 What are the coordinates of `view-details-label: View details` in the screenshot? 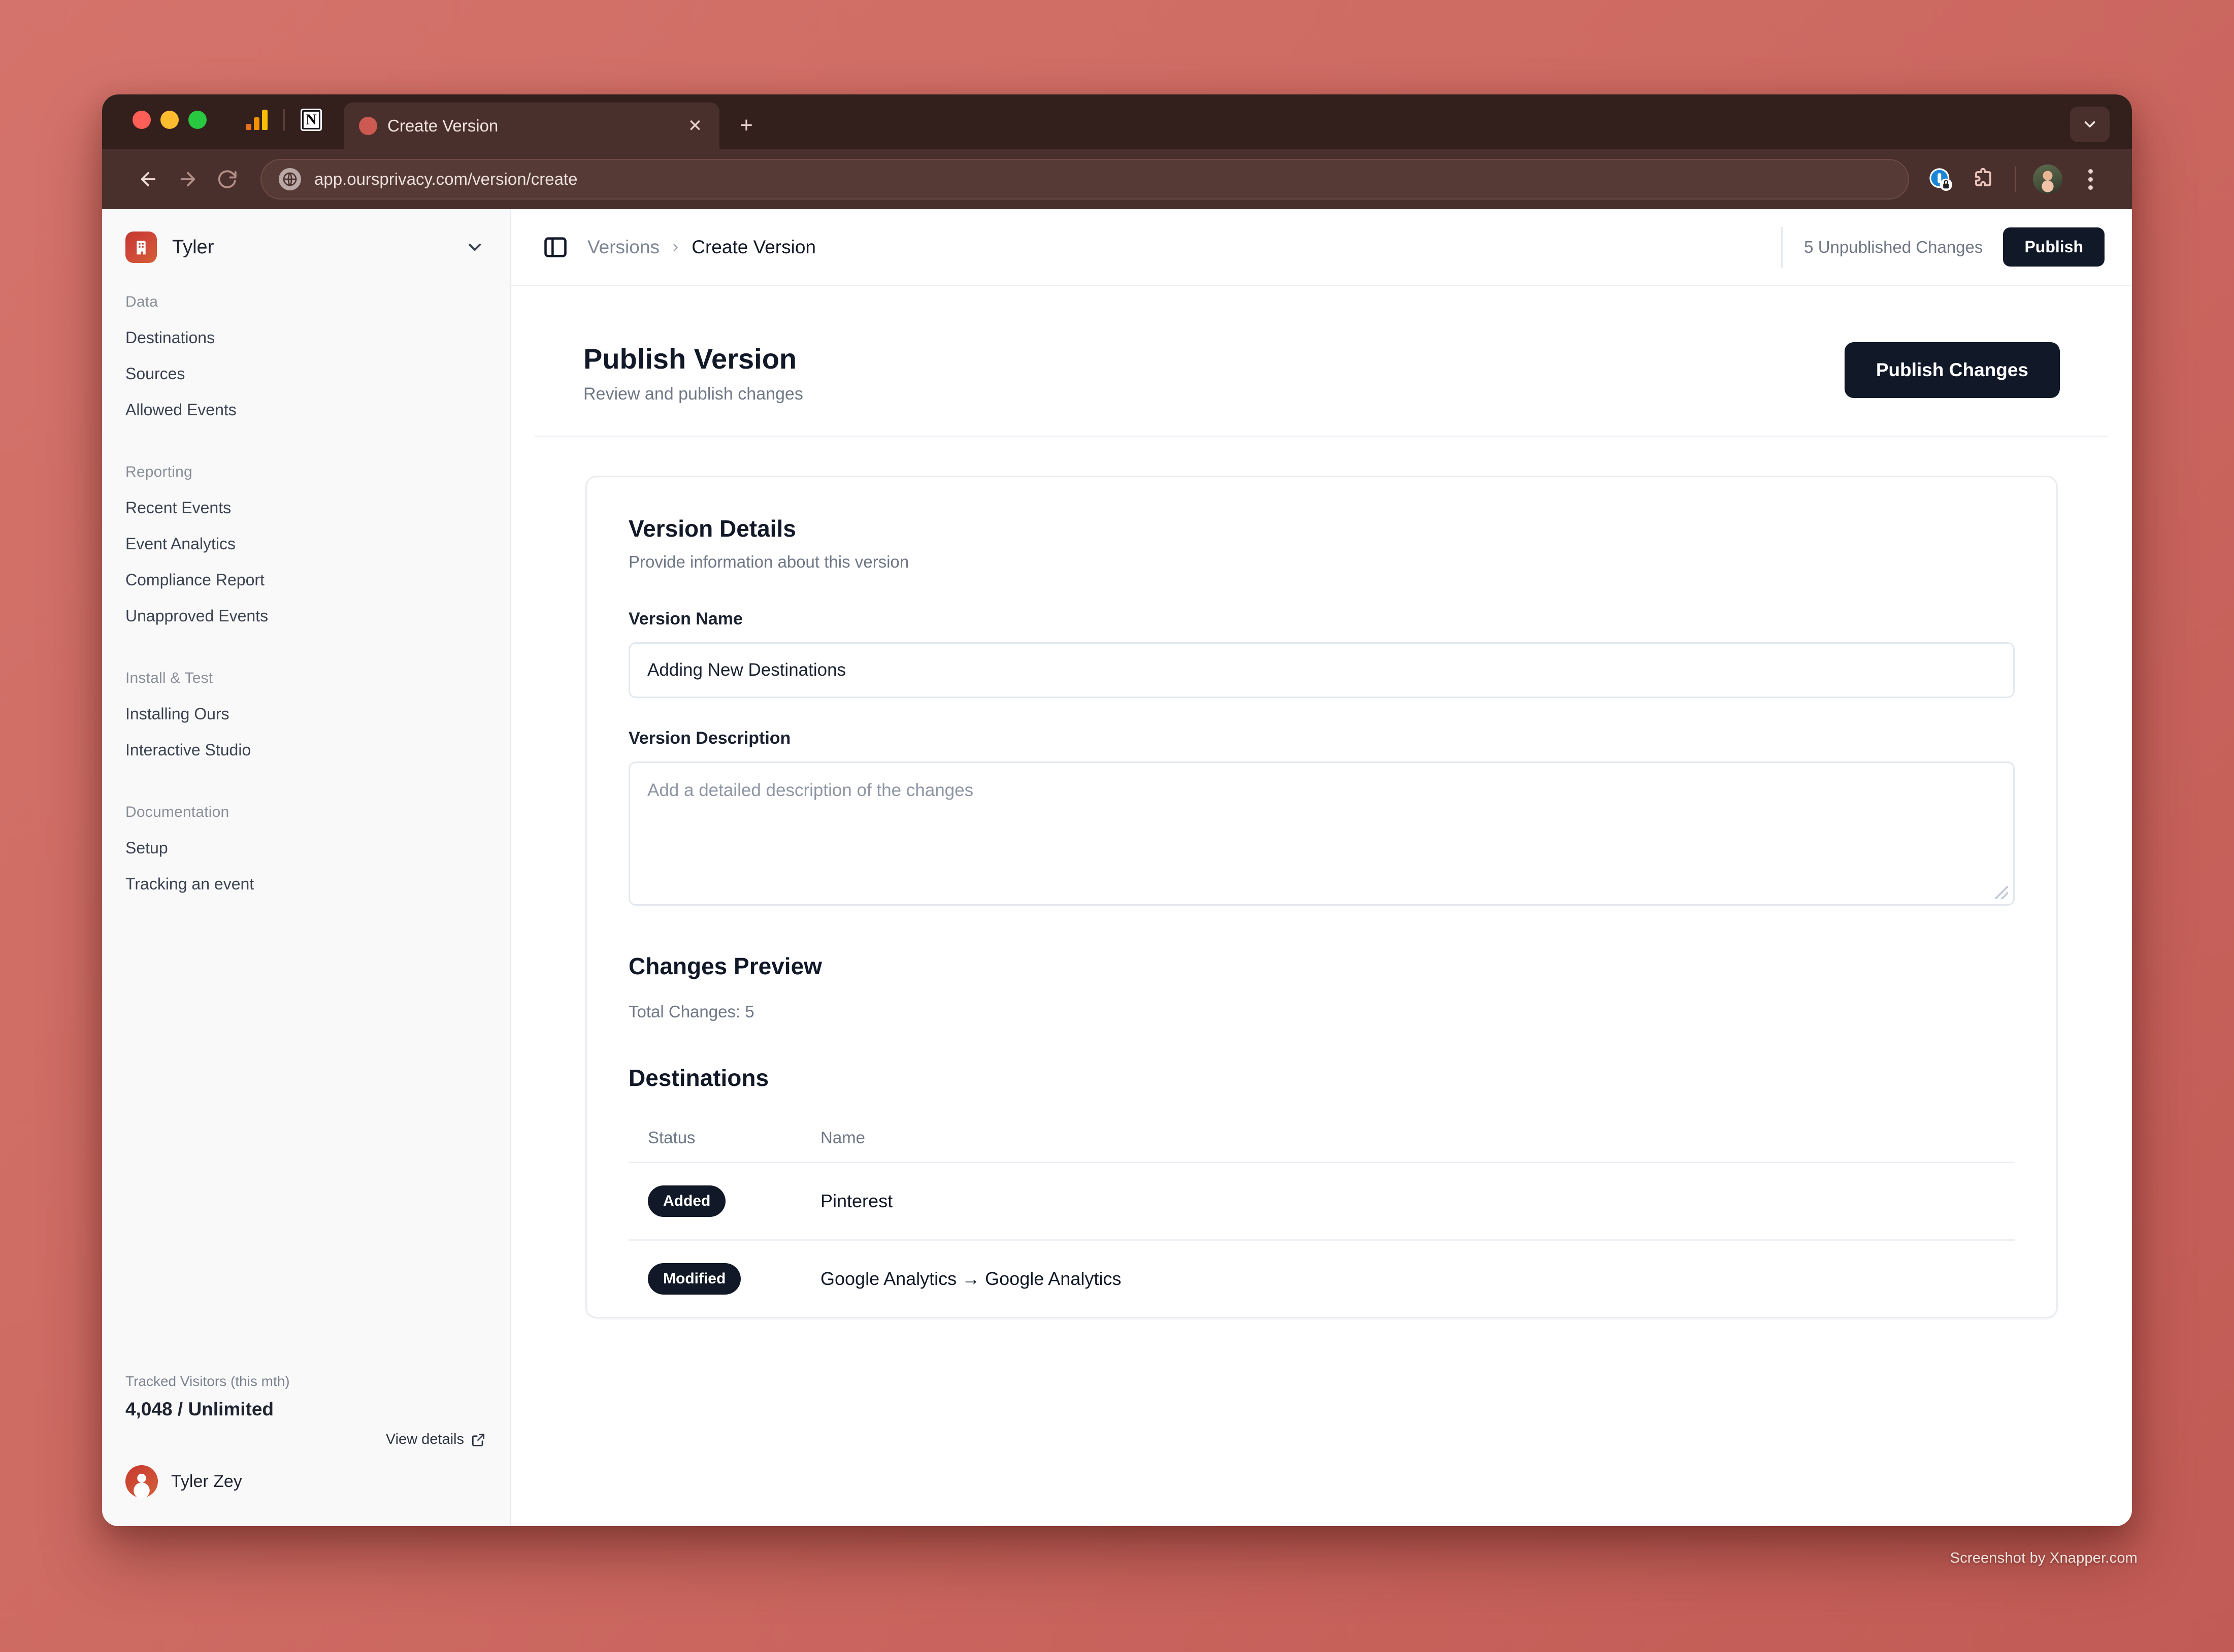 It's located at (424, 1439).